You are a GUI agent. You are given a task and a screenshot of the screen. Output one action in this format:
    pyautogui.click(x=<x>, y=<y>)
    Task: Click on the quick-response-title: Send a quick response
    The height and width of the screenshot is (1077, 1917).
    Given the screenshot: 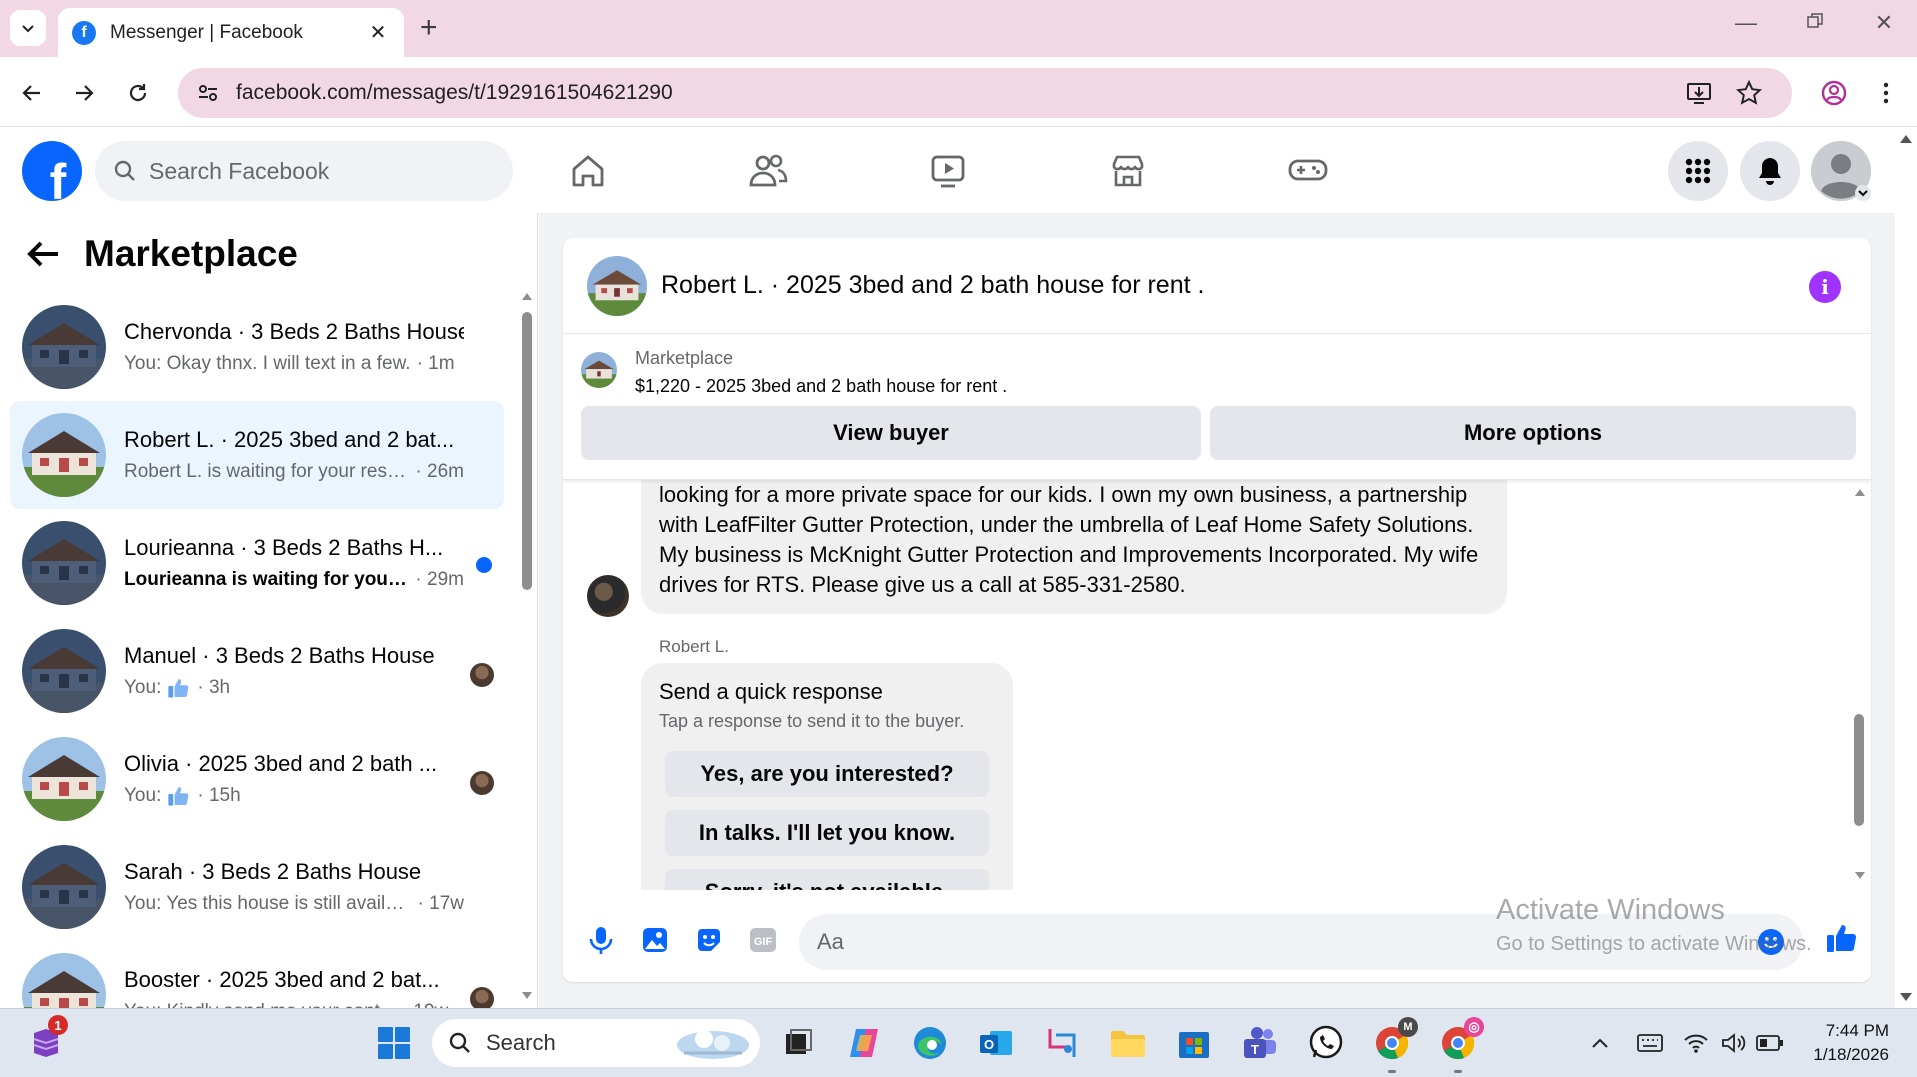 What is the action you would take?
    pyautogui.click(x=771, y=691)
    